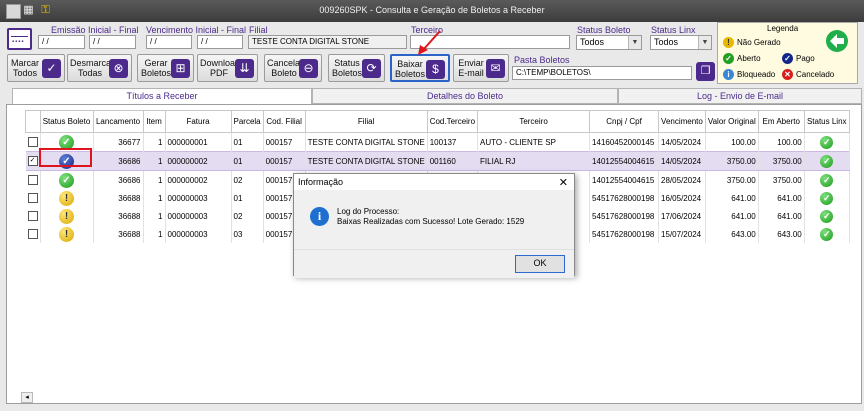  What do you see at coordinates (285, 68) in the screenshot?
I see `cancelar-boleto-label: Cancelar Boleto` at bounding box center [285, 68].